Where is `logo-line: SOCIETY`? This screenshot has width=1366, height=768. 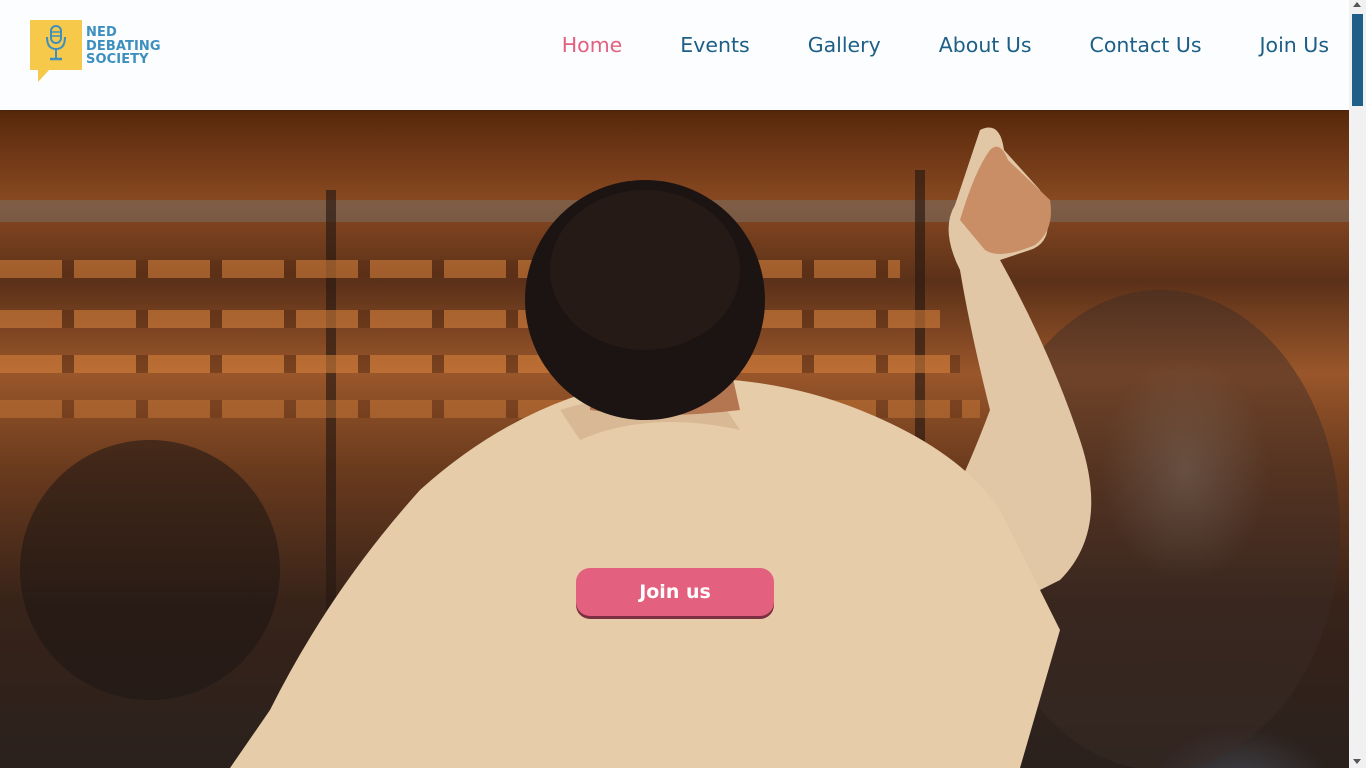
logo-line: SOCIETY is located at coordinates (117, 59).